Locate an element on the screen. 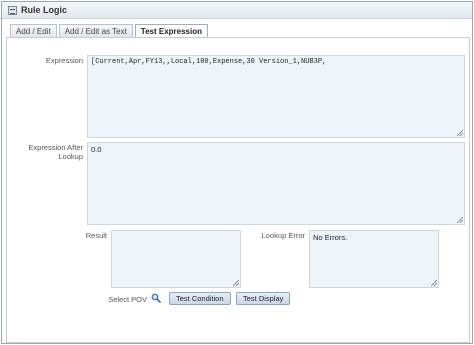 This screenshot has height=345, width=474. rule-logic-icon is located at coordinates (12, 10).